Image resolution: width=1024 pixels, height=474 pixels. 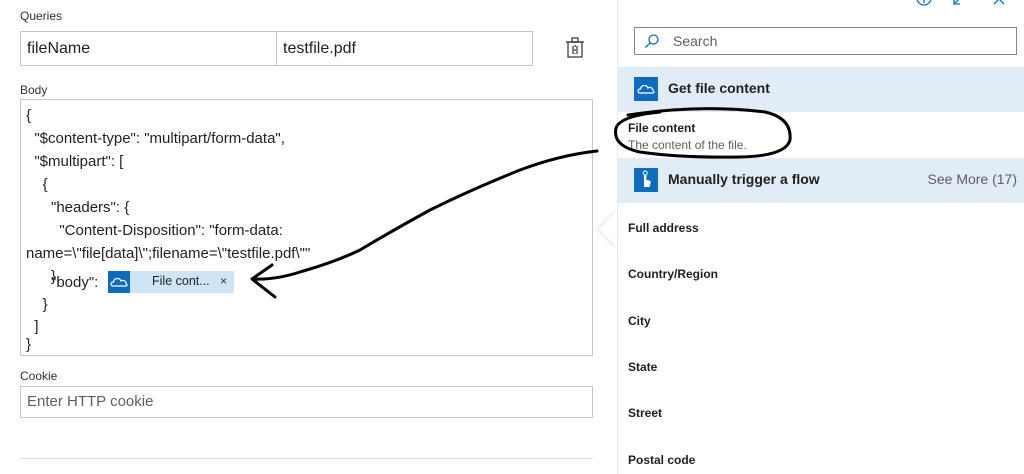 What do you see at coordinates (744, 179) in the screenshot?
I see `section-title: Manually trigger a flow` at bounding box center [744, 179].